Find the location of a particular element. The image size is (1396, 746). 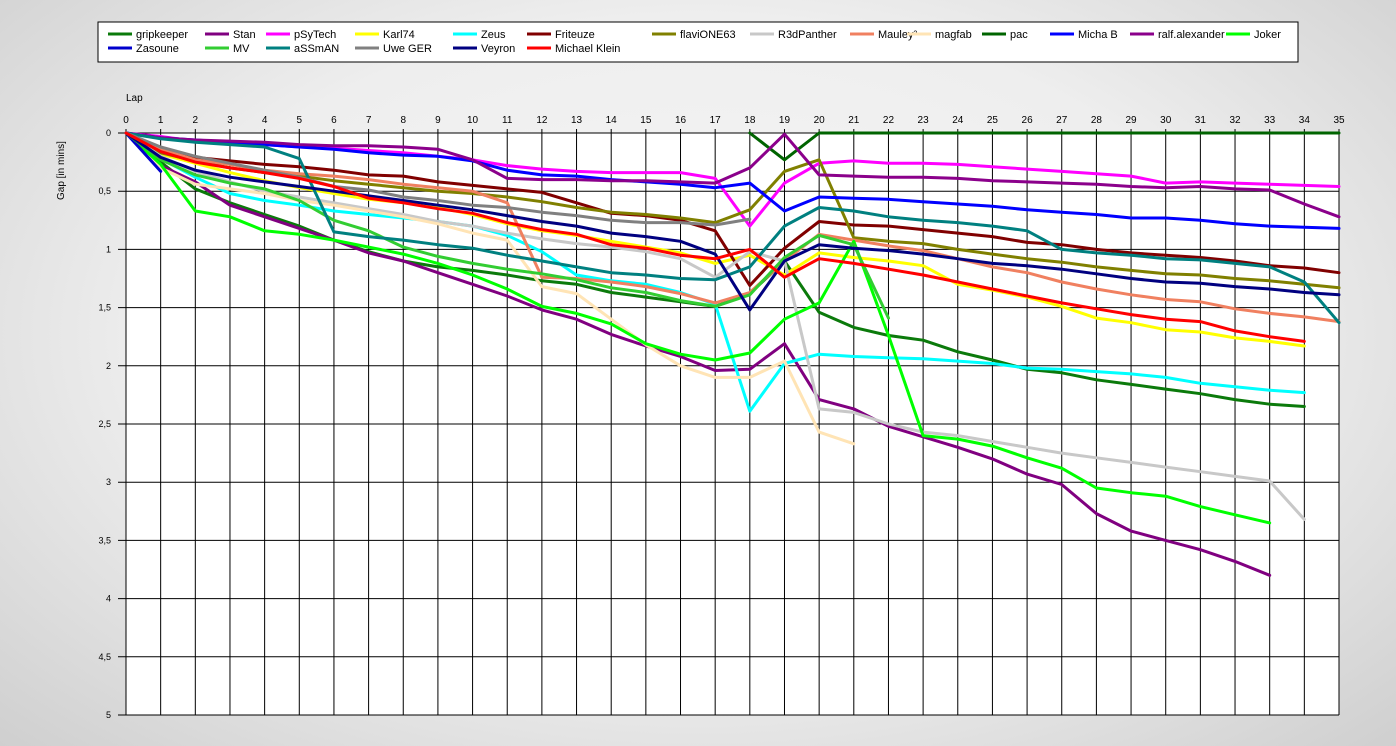

legend-entry: R3dPanther is located at coordinates (807, 35).